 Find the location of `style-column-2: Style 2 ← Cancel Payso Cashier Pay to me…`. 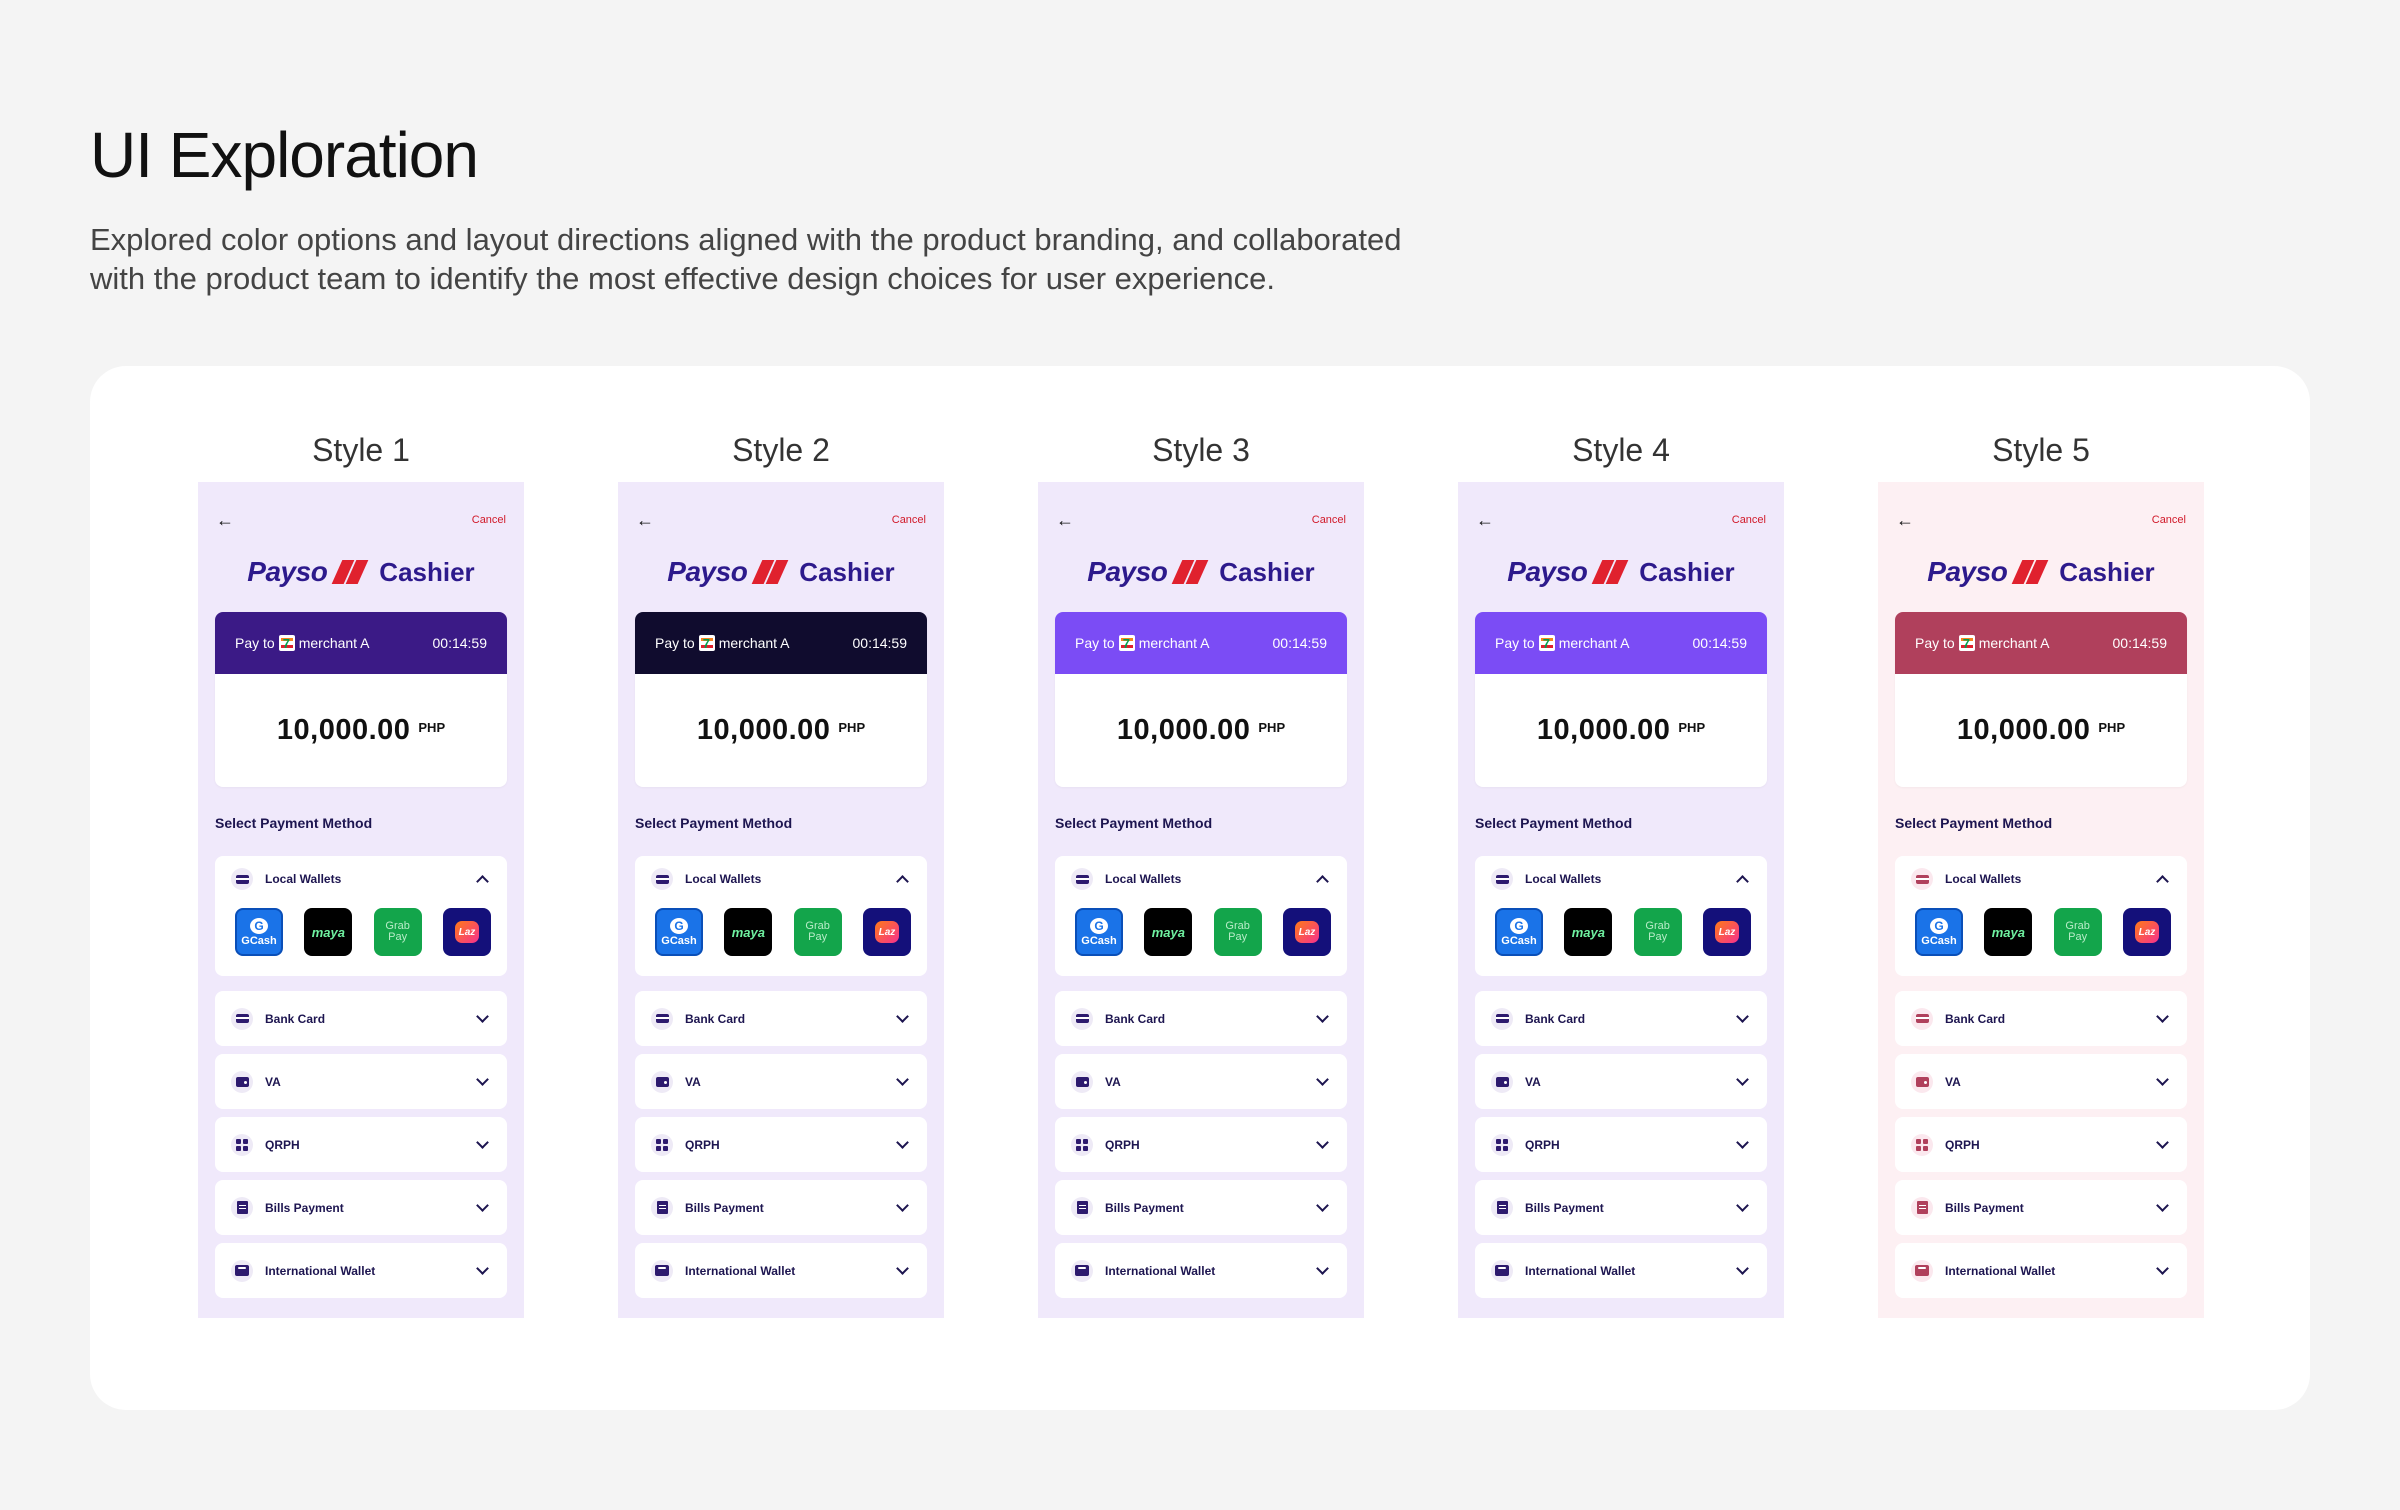

style-column-2: Style 2 ← Cancel Payso Cashier Pay to me… is located at coordinates (781, 872).